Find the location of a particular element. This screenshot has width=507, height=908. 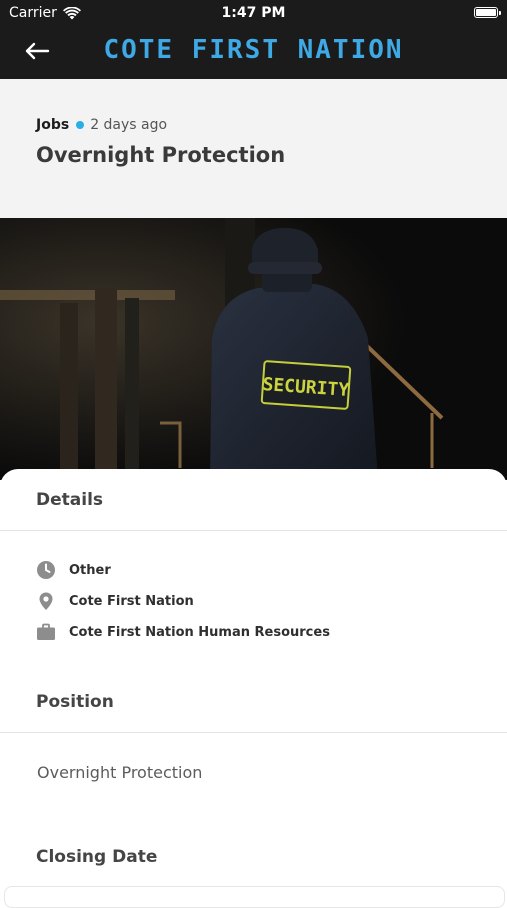

separator-dot is located at coordinates (80, 125).